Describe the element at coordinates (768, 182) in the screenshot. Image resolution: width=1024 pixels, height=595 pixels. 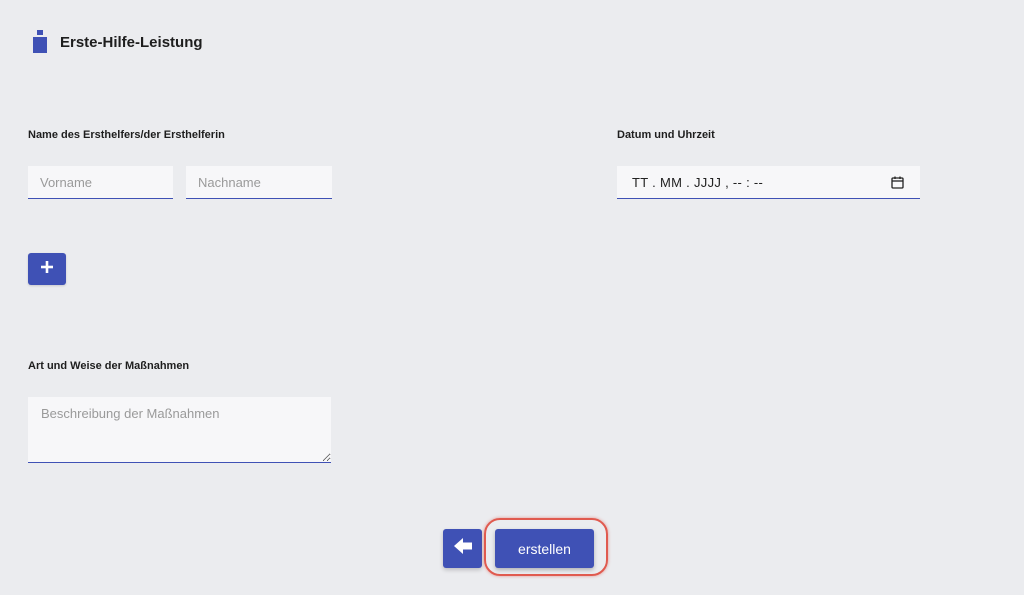
I see `datetime-input: TT . MM . JJJJ , -- : --` at that location.